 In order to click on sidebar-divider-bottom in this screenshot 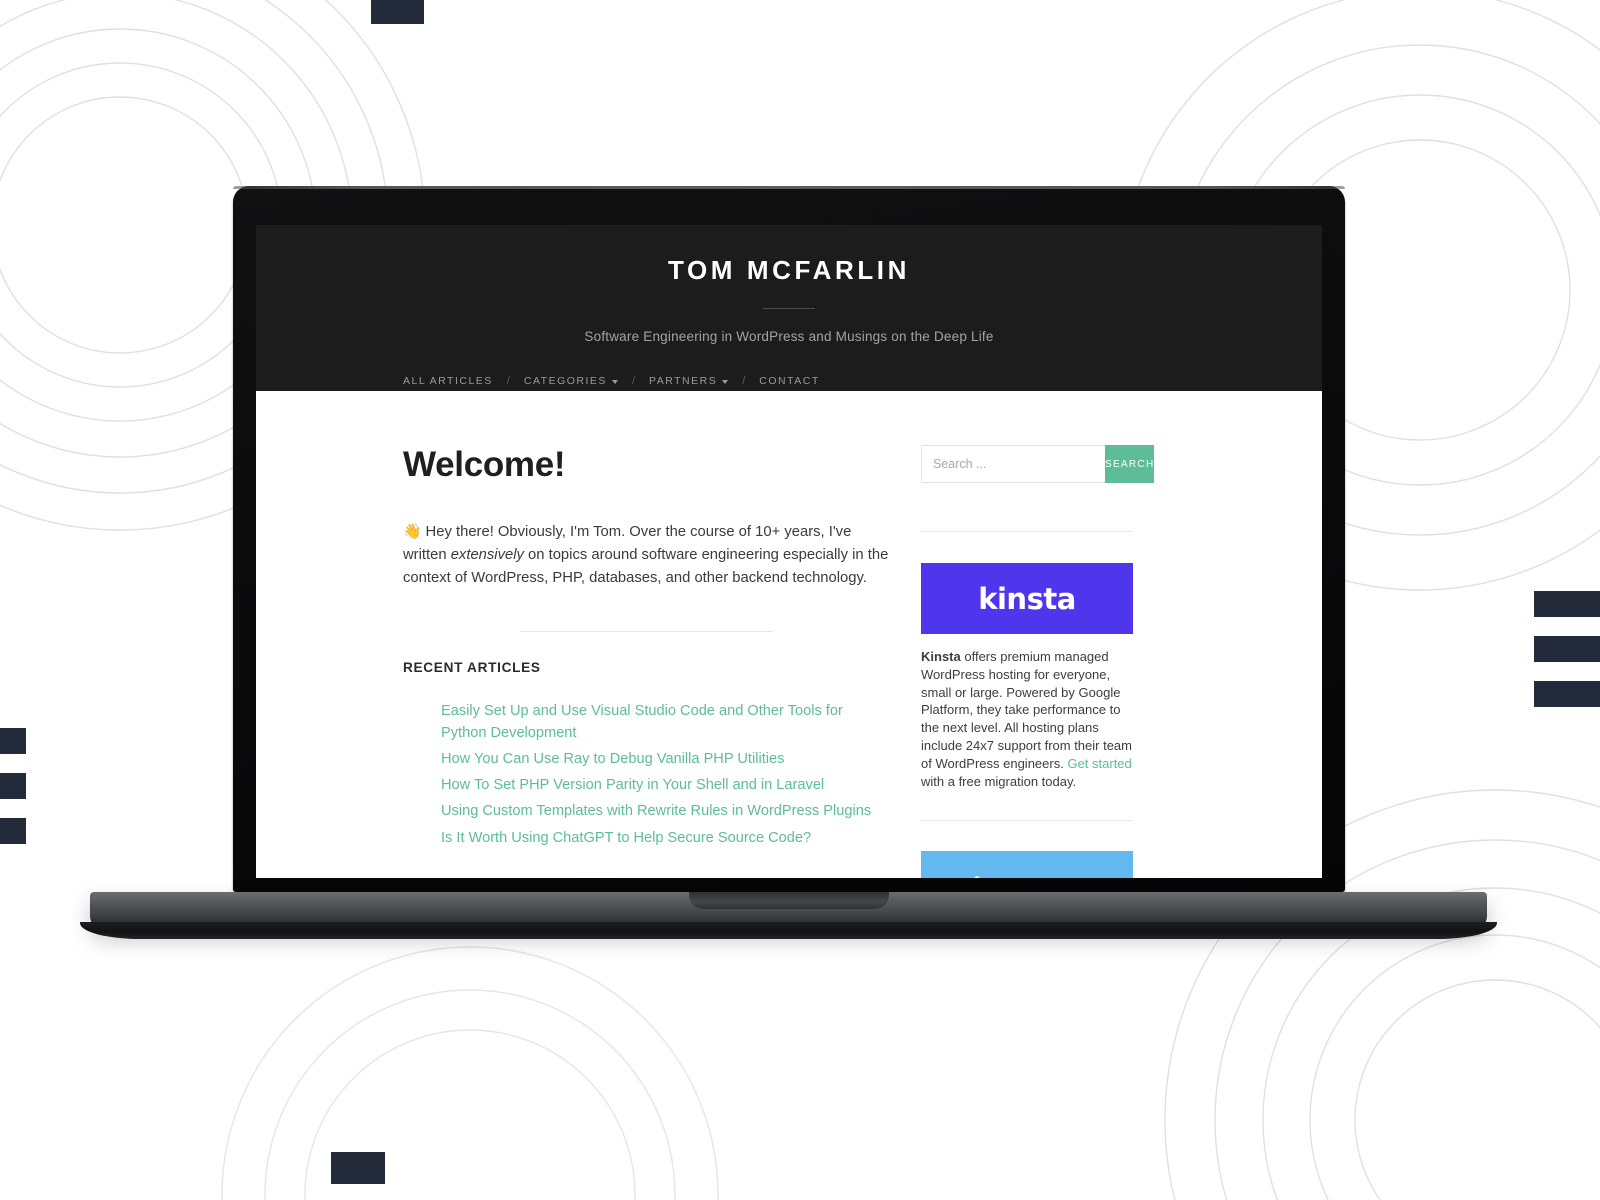, I will do `click(1027, 821)`.